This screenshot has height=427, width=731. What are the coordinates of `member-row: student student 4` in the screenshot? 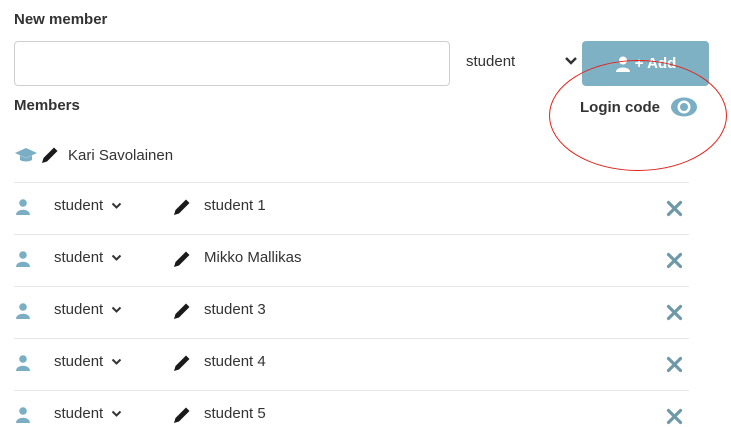 It's located at (351, 364).